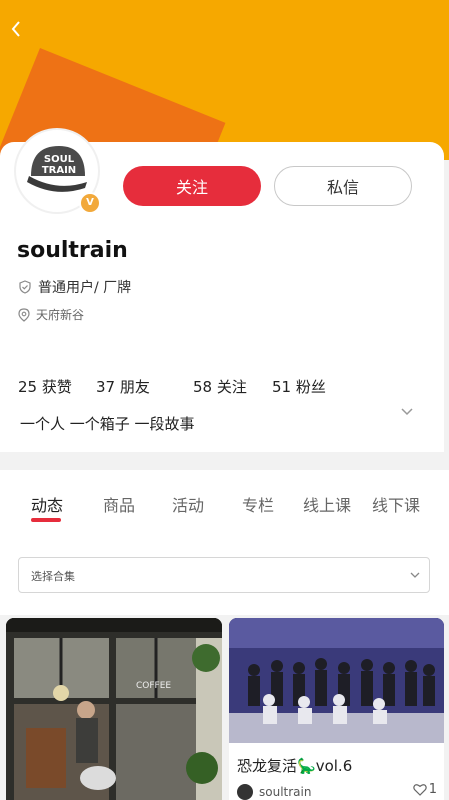 The image size is (449, 800). What do you see at coordinates (153, 686) in the screenshot?
I see `cafe-sign: COFFEE` at bounding box center [153, 686].